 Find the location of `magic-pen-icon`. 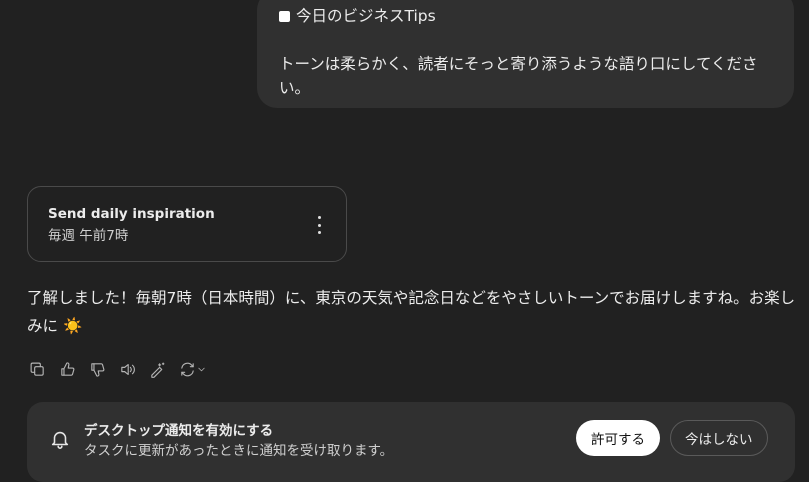

magic-pen-icon is located at coordinates (157, 370).